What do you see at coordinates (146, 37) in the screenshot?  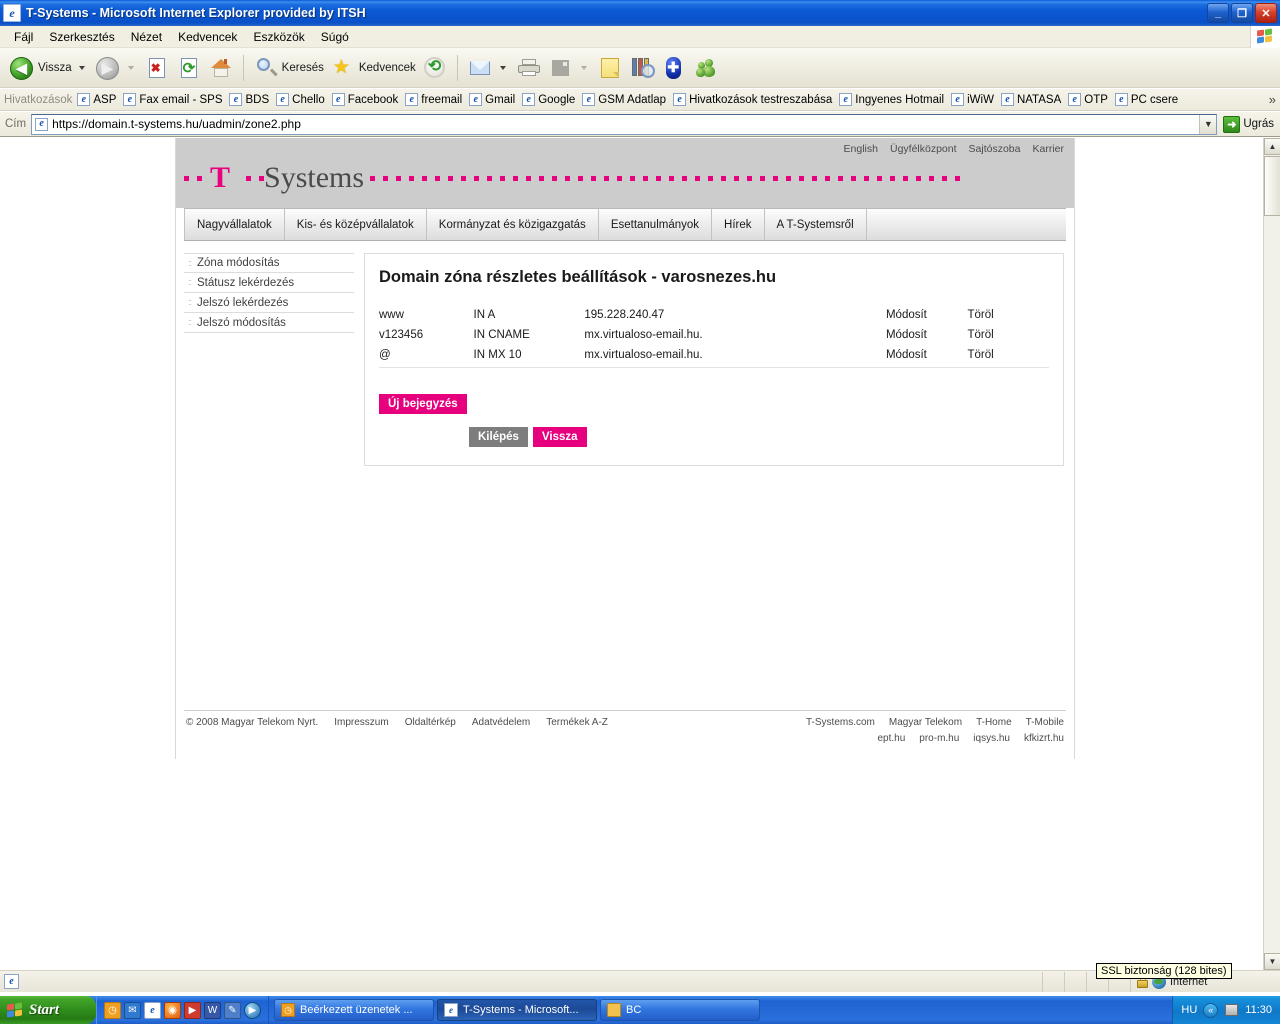 I see `menu-item-view: Nézet` at bounding box center [146, 37].